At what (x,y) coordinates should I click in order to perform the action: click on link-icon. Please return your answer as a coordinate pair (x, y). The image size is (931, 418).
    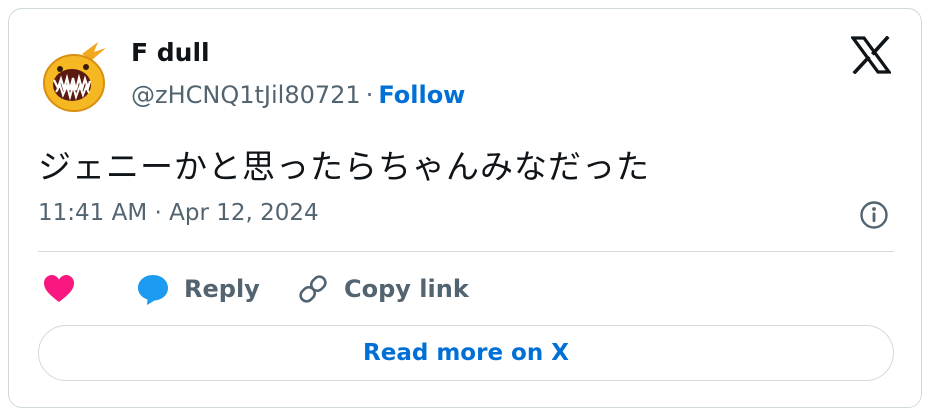
    Looking at the image, I should click on (313, 289).